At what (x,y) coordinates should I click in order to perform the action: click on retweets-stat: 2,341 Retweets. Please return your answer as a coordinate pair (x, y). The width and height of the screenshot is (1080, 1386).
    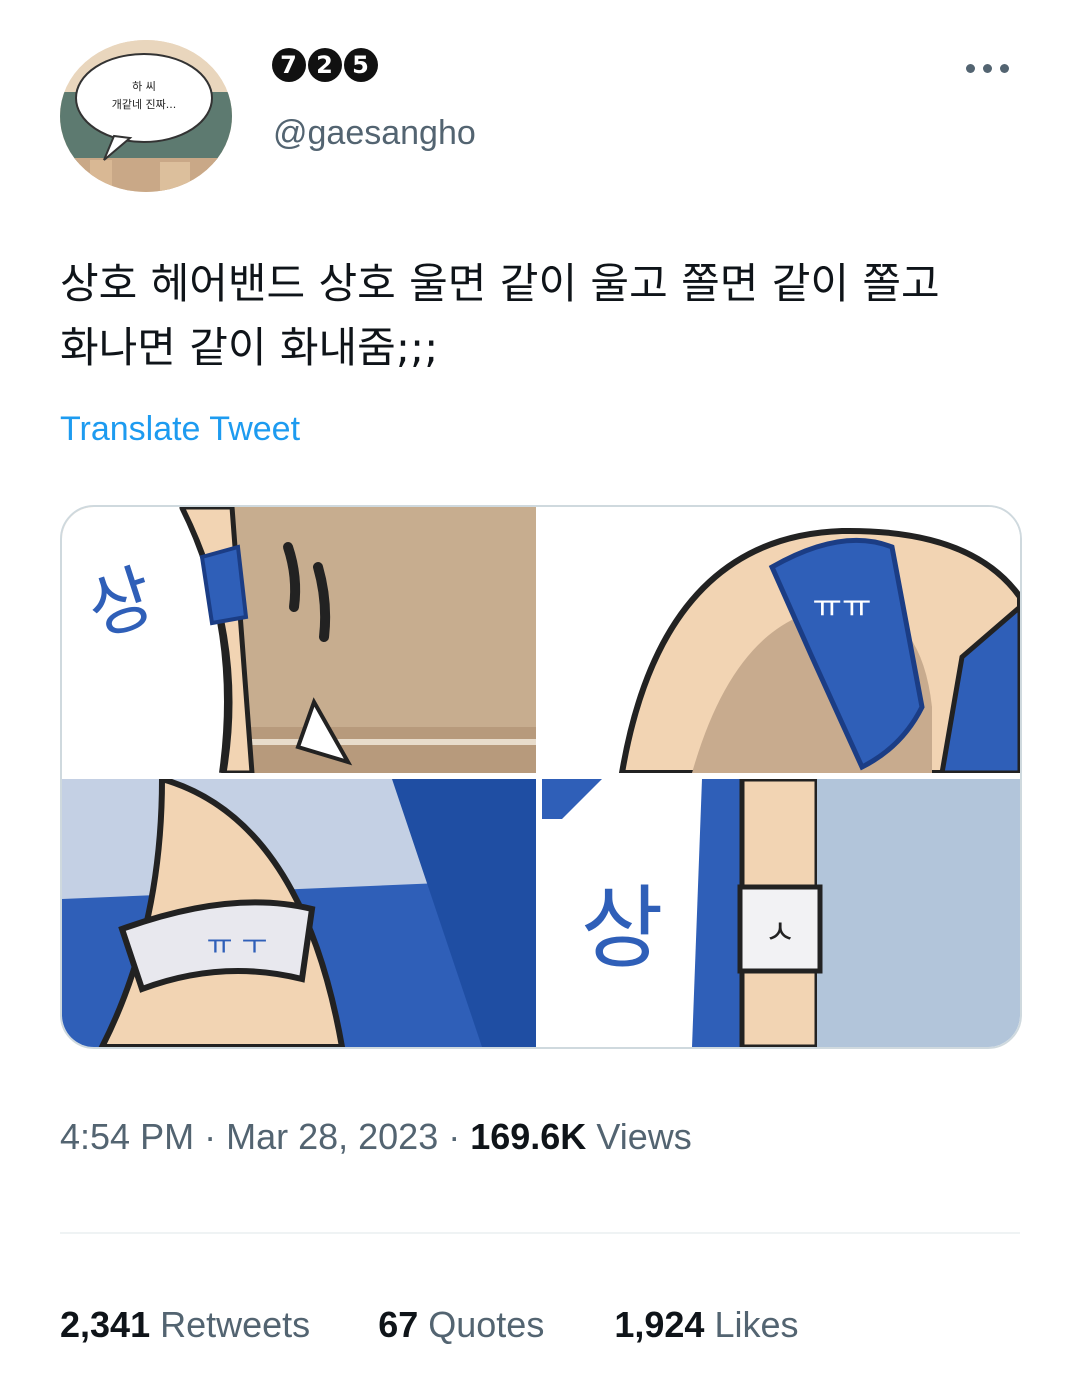
    Looking at the image, I should click on (185, 1325).